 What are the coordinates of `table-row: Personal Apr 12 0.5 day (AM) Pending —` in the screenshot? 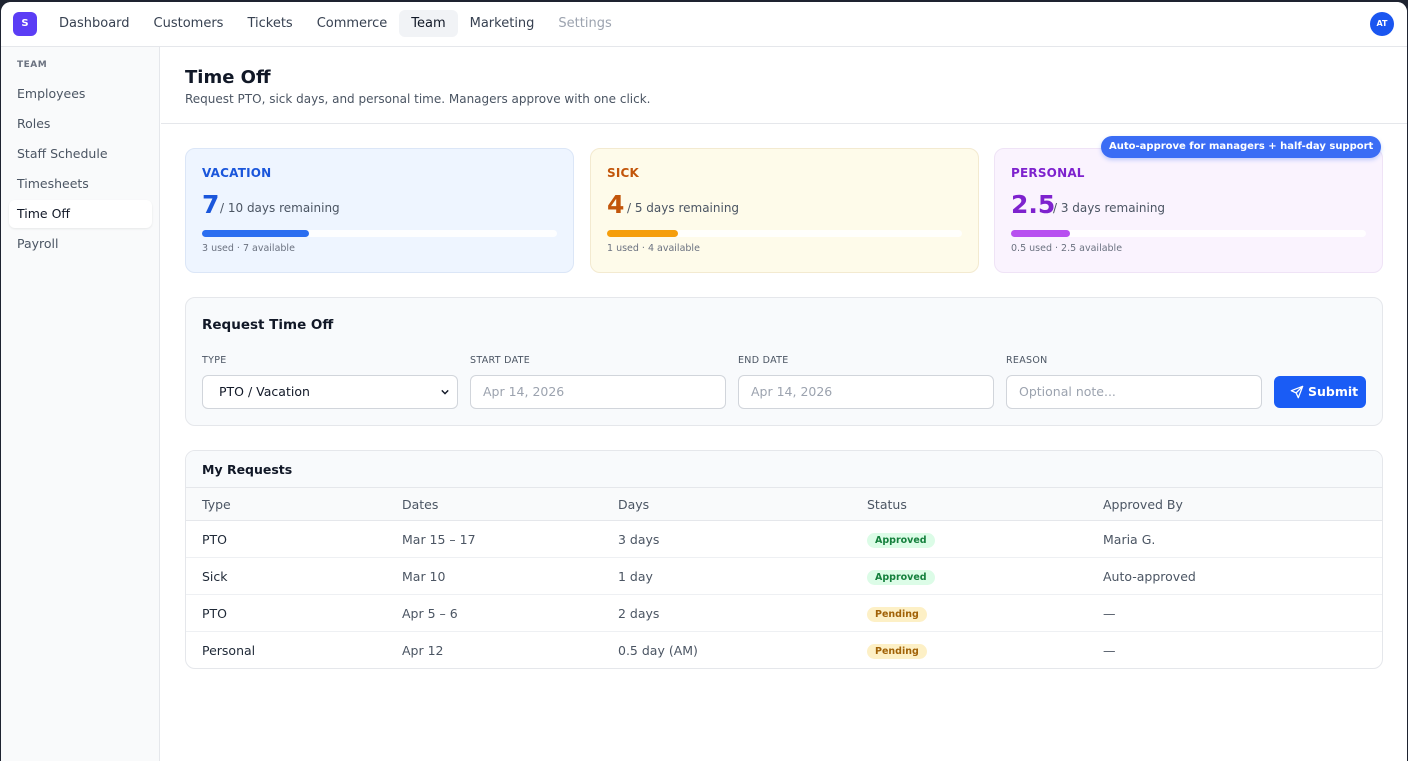 It's located at (784, 650).